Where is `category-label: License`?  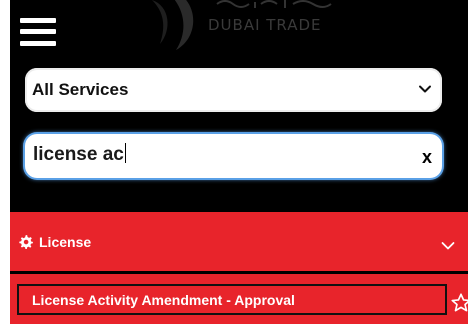
category-label: License is located at coordinates (65, 242).